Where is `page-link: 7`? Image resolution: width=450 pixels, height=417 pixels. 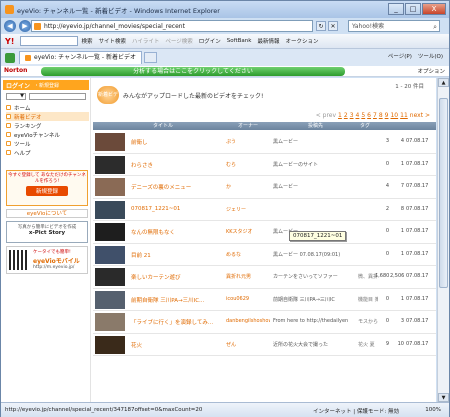 page-link: 7 is located at coordinates (375, 115).